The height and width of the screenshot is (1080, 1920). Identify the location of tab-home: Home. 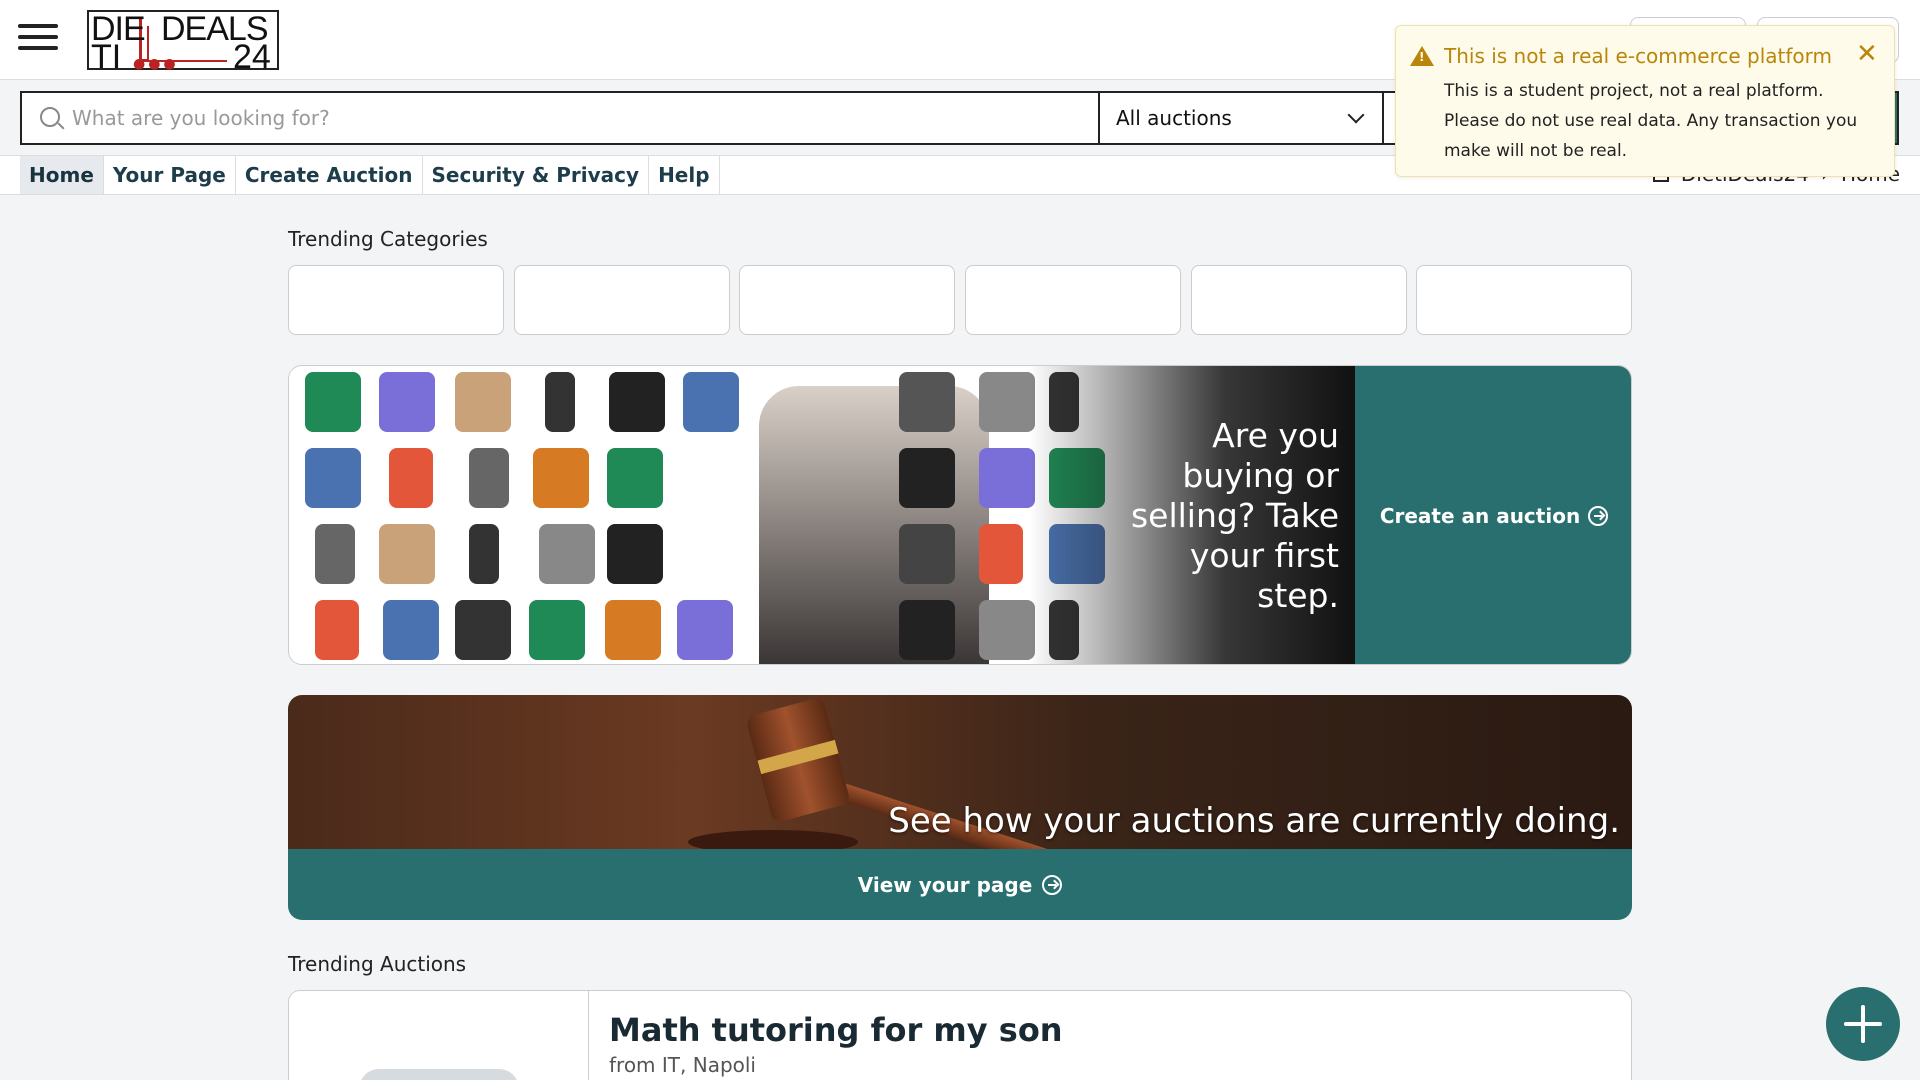
(62, 175).